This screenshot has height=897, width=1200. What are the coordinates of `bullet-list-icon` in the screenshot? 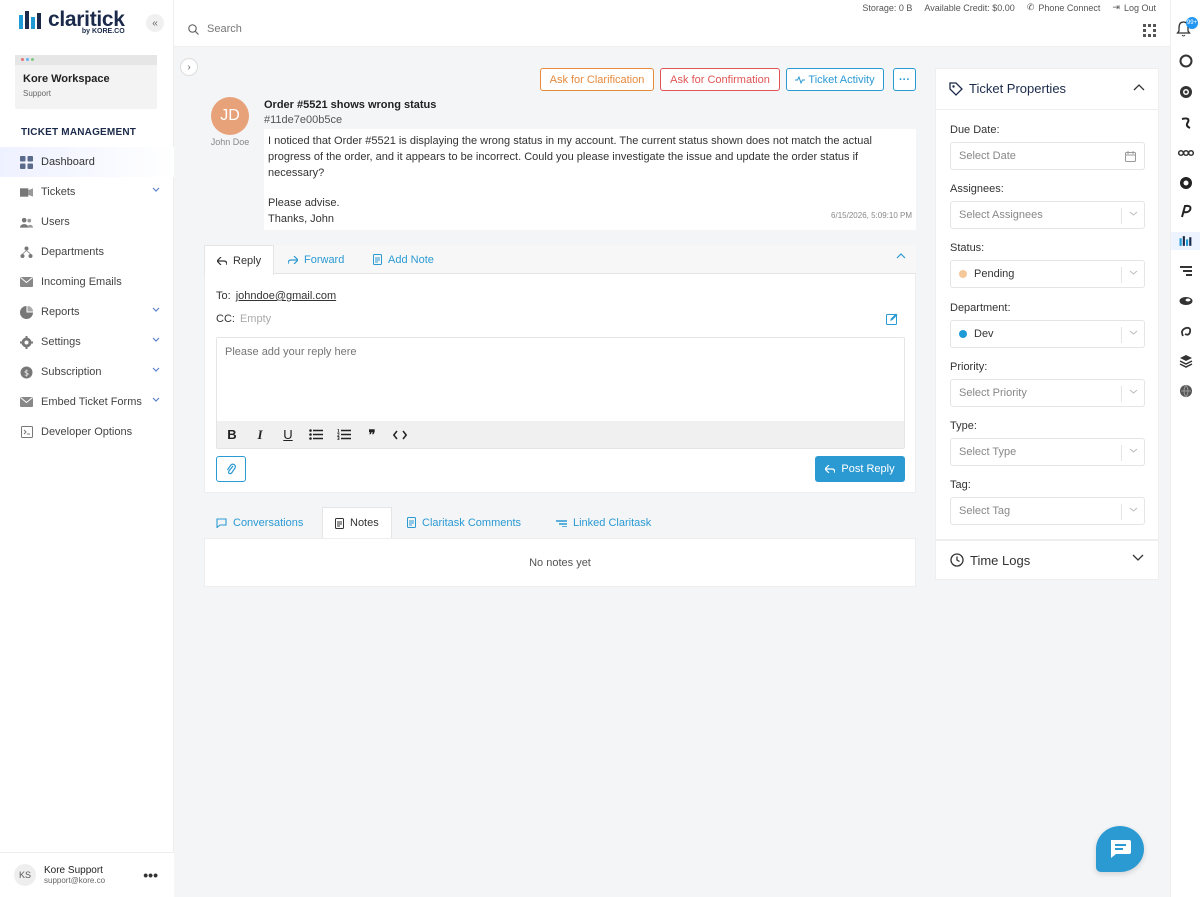 It's located at (316, 435).